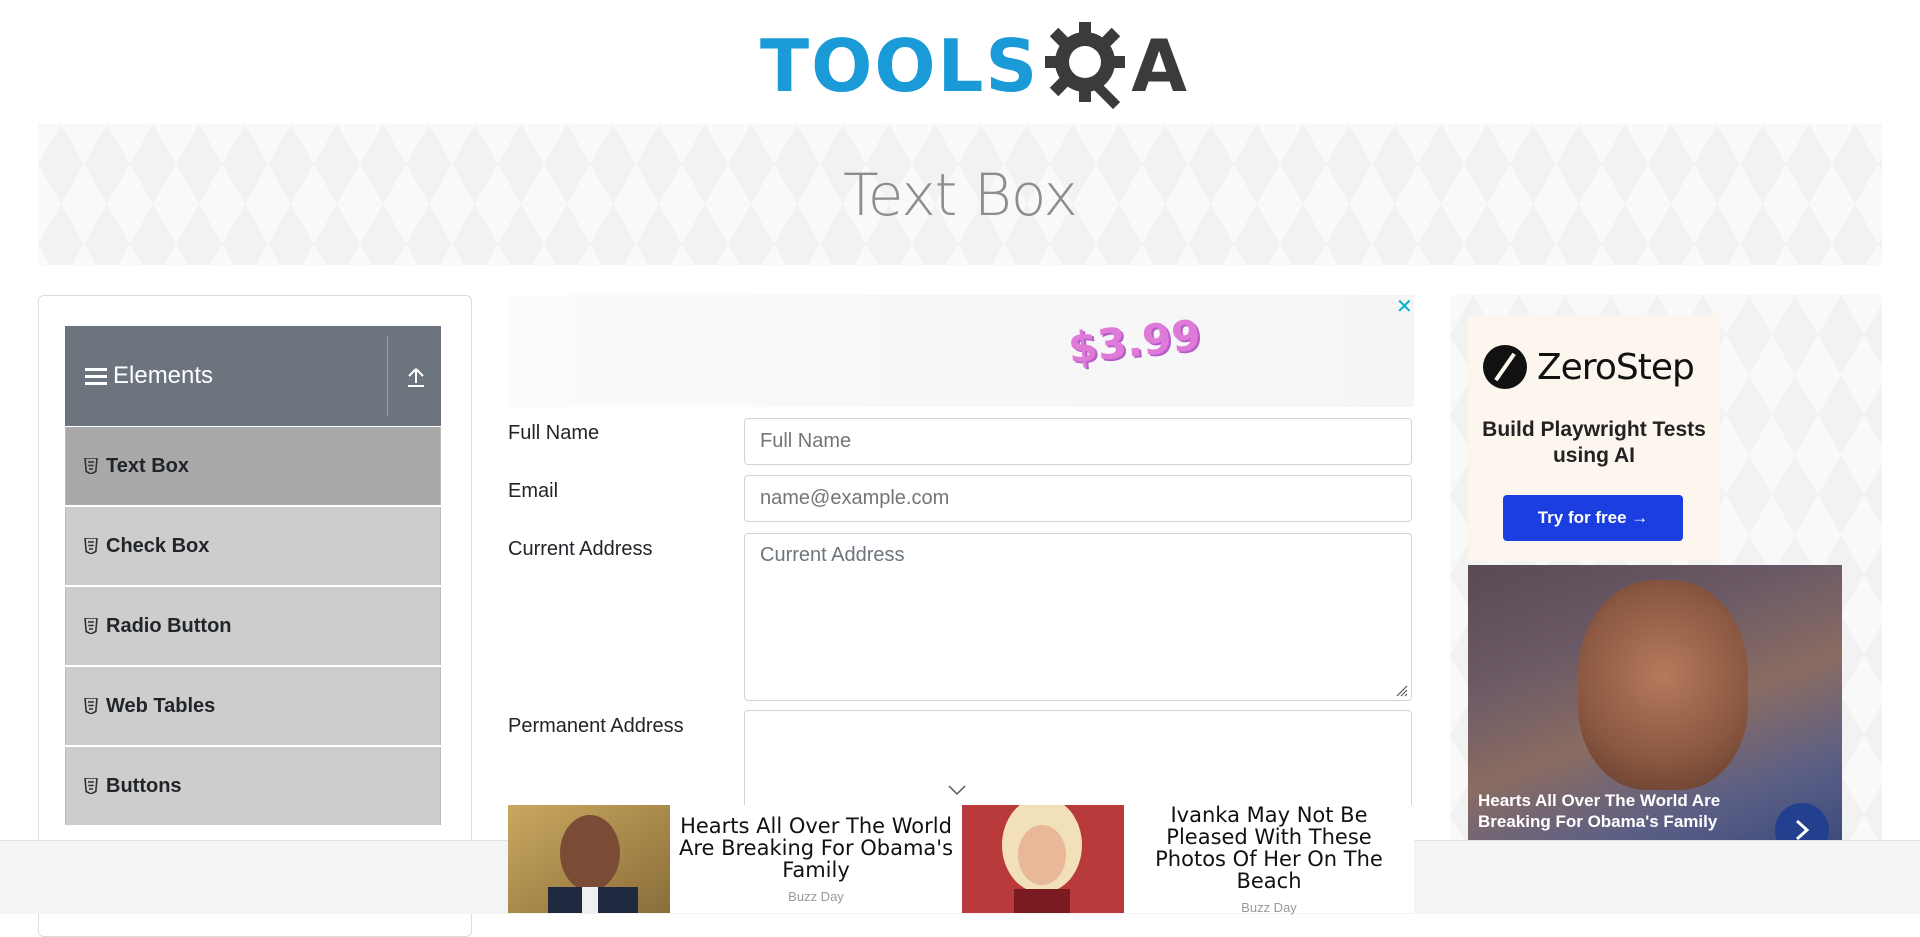 The height and width of the screenshot is (937, 1920). Describe the element at coordinates (1594, 442) in the screenshot. I see `zerostep-tagline: Build Playwright Tests using AI` at that location.